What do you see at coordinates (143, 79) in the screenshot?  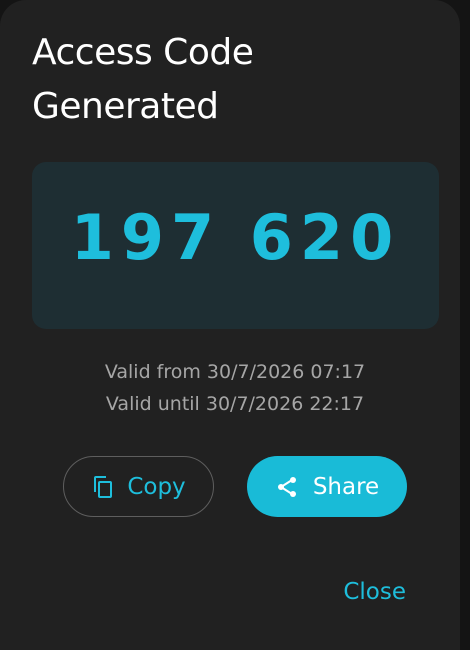 I see `dialog-title: Access Code Generated` at bounding box center [143, 79].